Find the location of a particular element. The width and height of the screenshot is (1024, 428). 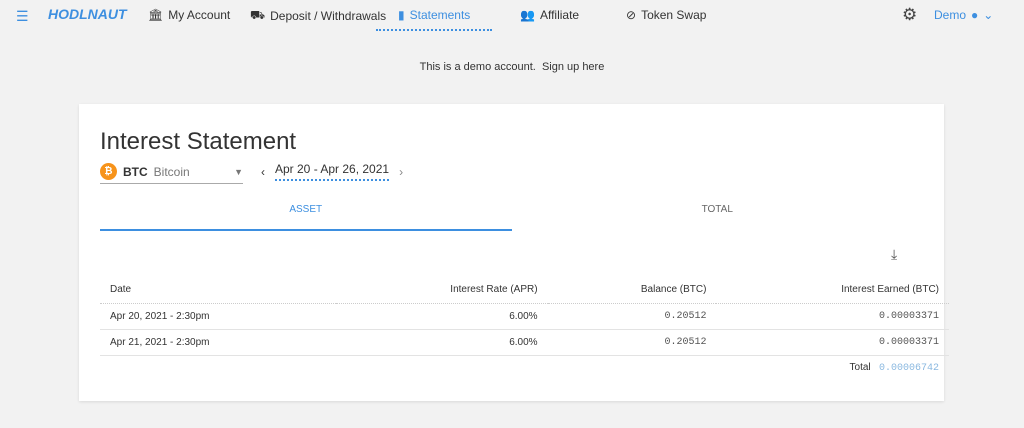

tab-total: TOTAL is located at coordinates (718, 217).